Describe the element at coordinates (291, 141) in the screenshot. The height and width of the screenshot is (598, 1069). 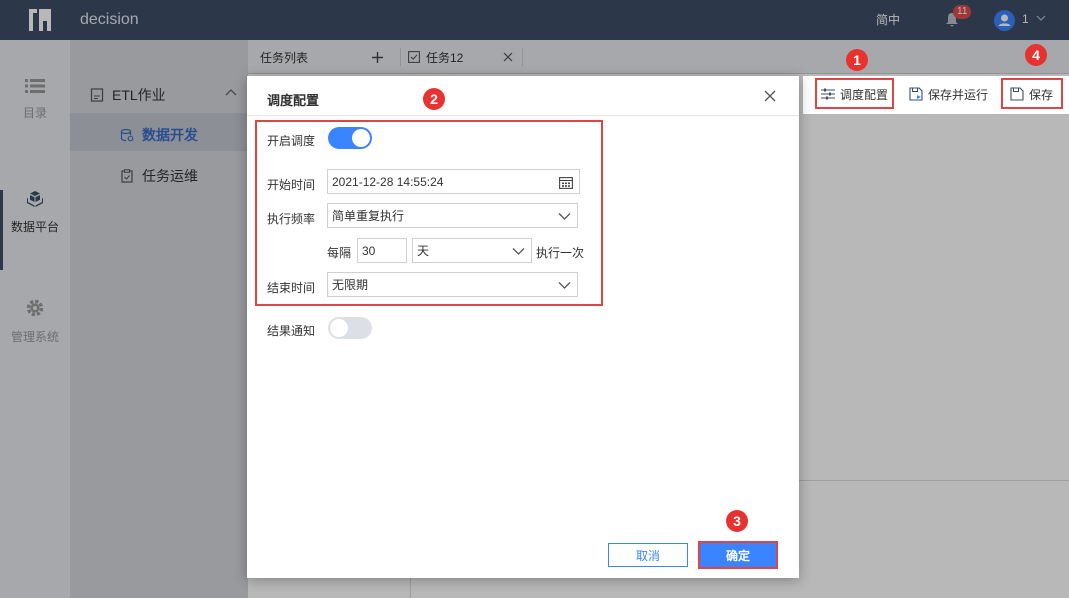
I see `enable-schedule-label: 开启调度` at that location.